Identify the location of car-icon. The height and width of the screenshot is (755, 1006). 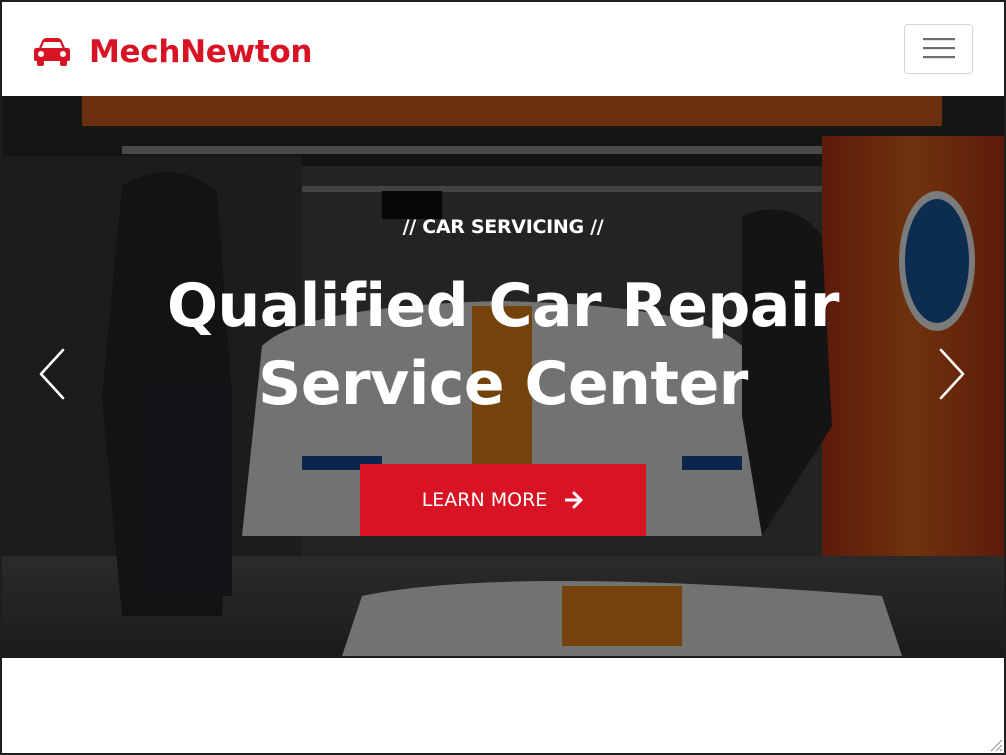
(52, 52).